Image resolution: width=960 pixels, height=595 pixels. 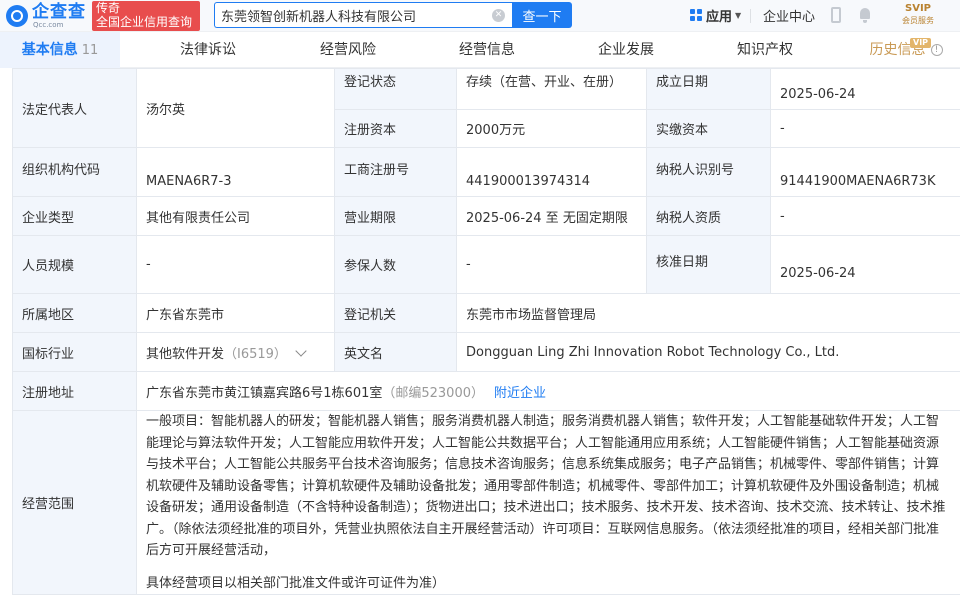 I want to click on biz-reg-value: 441900013974314, so click(x=551, y=172).